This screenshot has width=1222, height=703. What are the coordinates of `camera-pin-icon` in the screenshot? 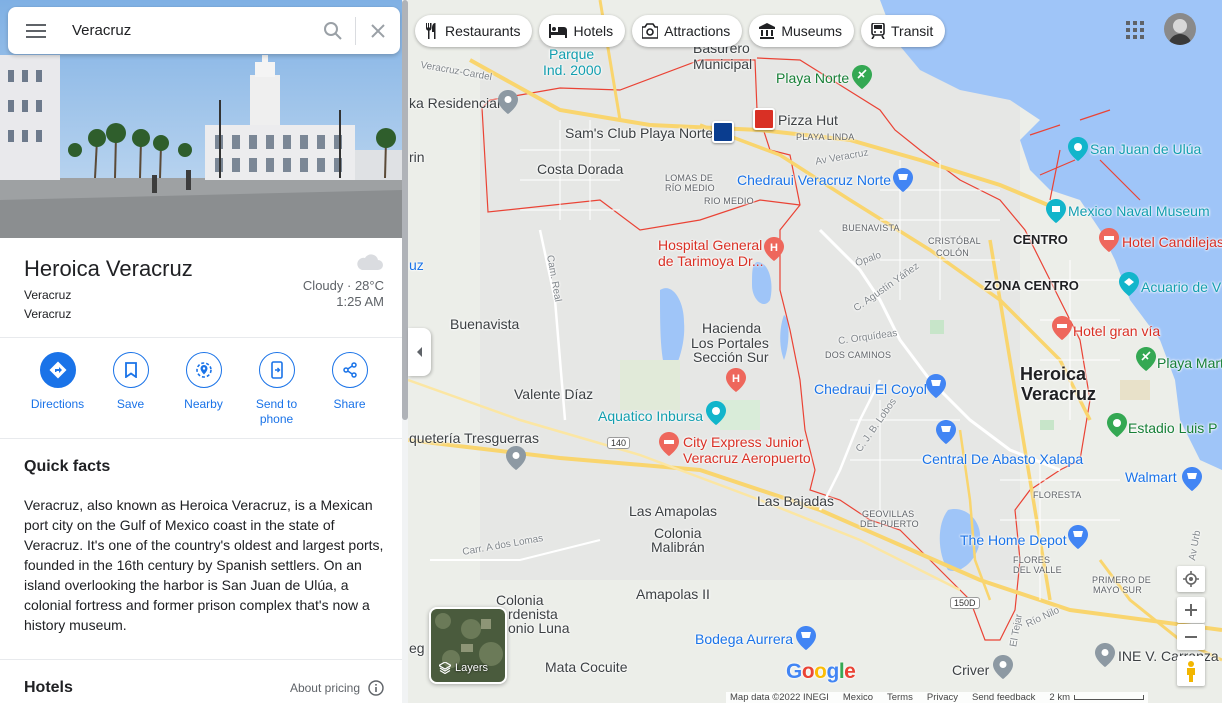 It's located at (1078, 149).